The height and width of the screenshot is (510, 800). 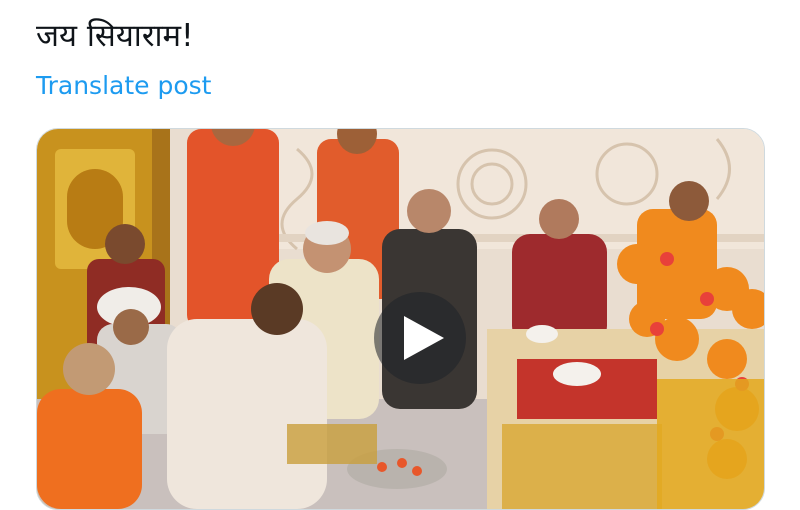 I want to click on play-button, so click(x=420, y=338).